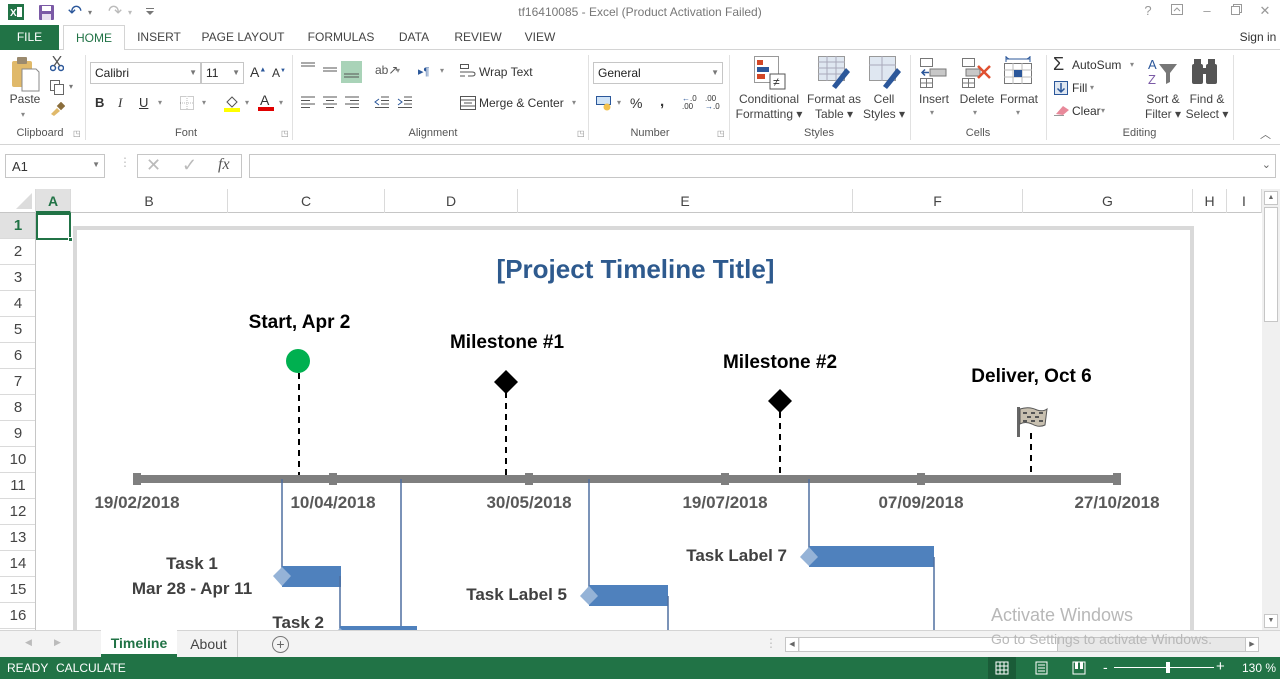  Describe the element at coordinates (1086, 111) in the screenshot. I see `clear-button: Clear` at that location.